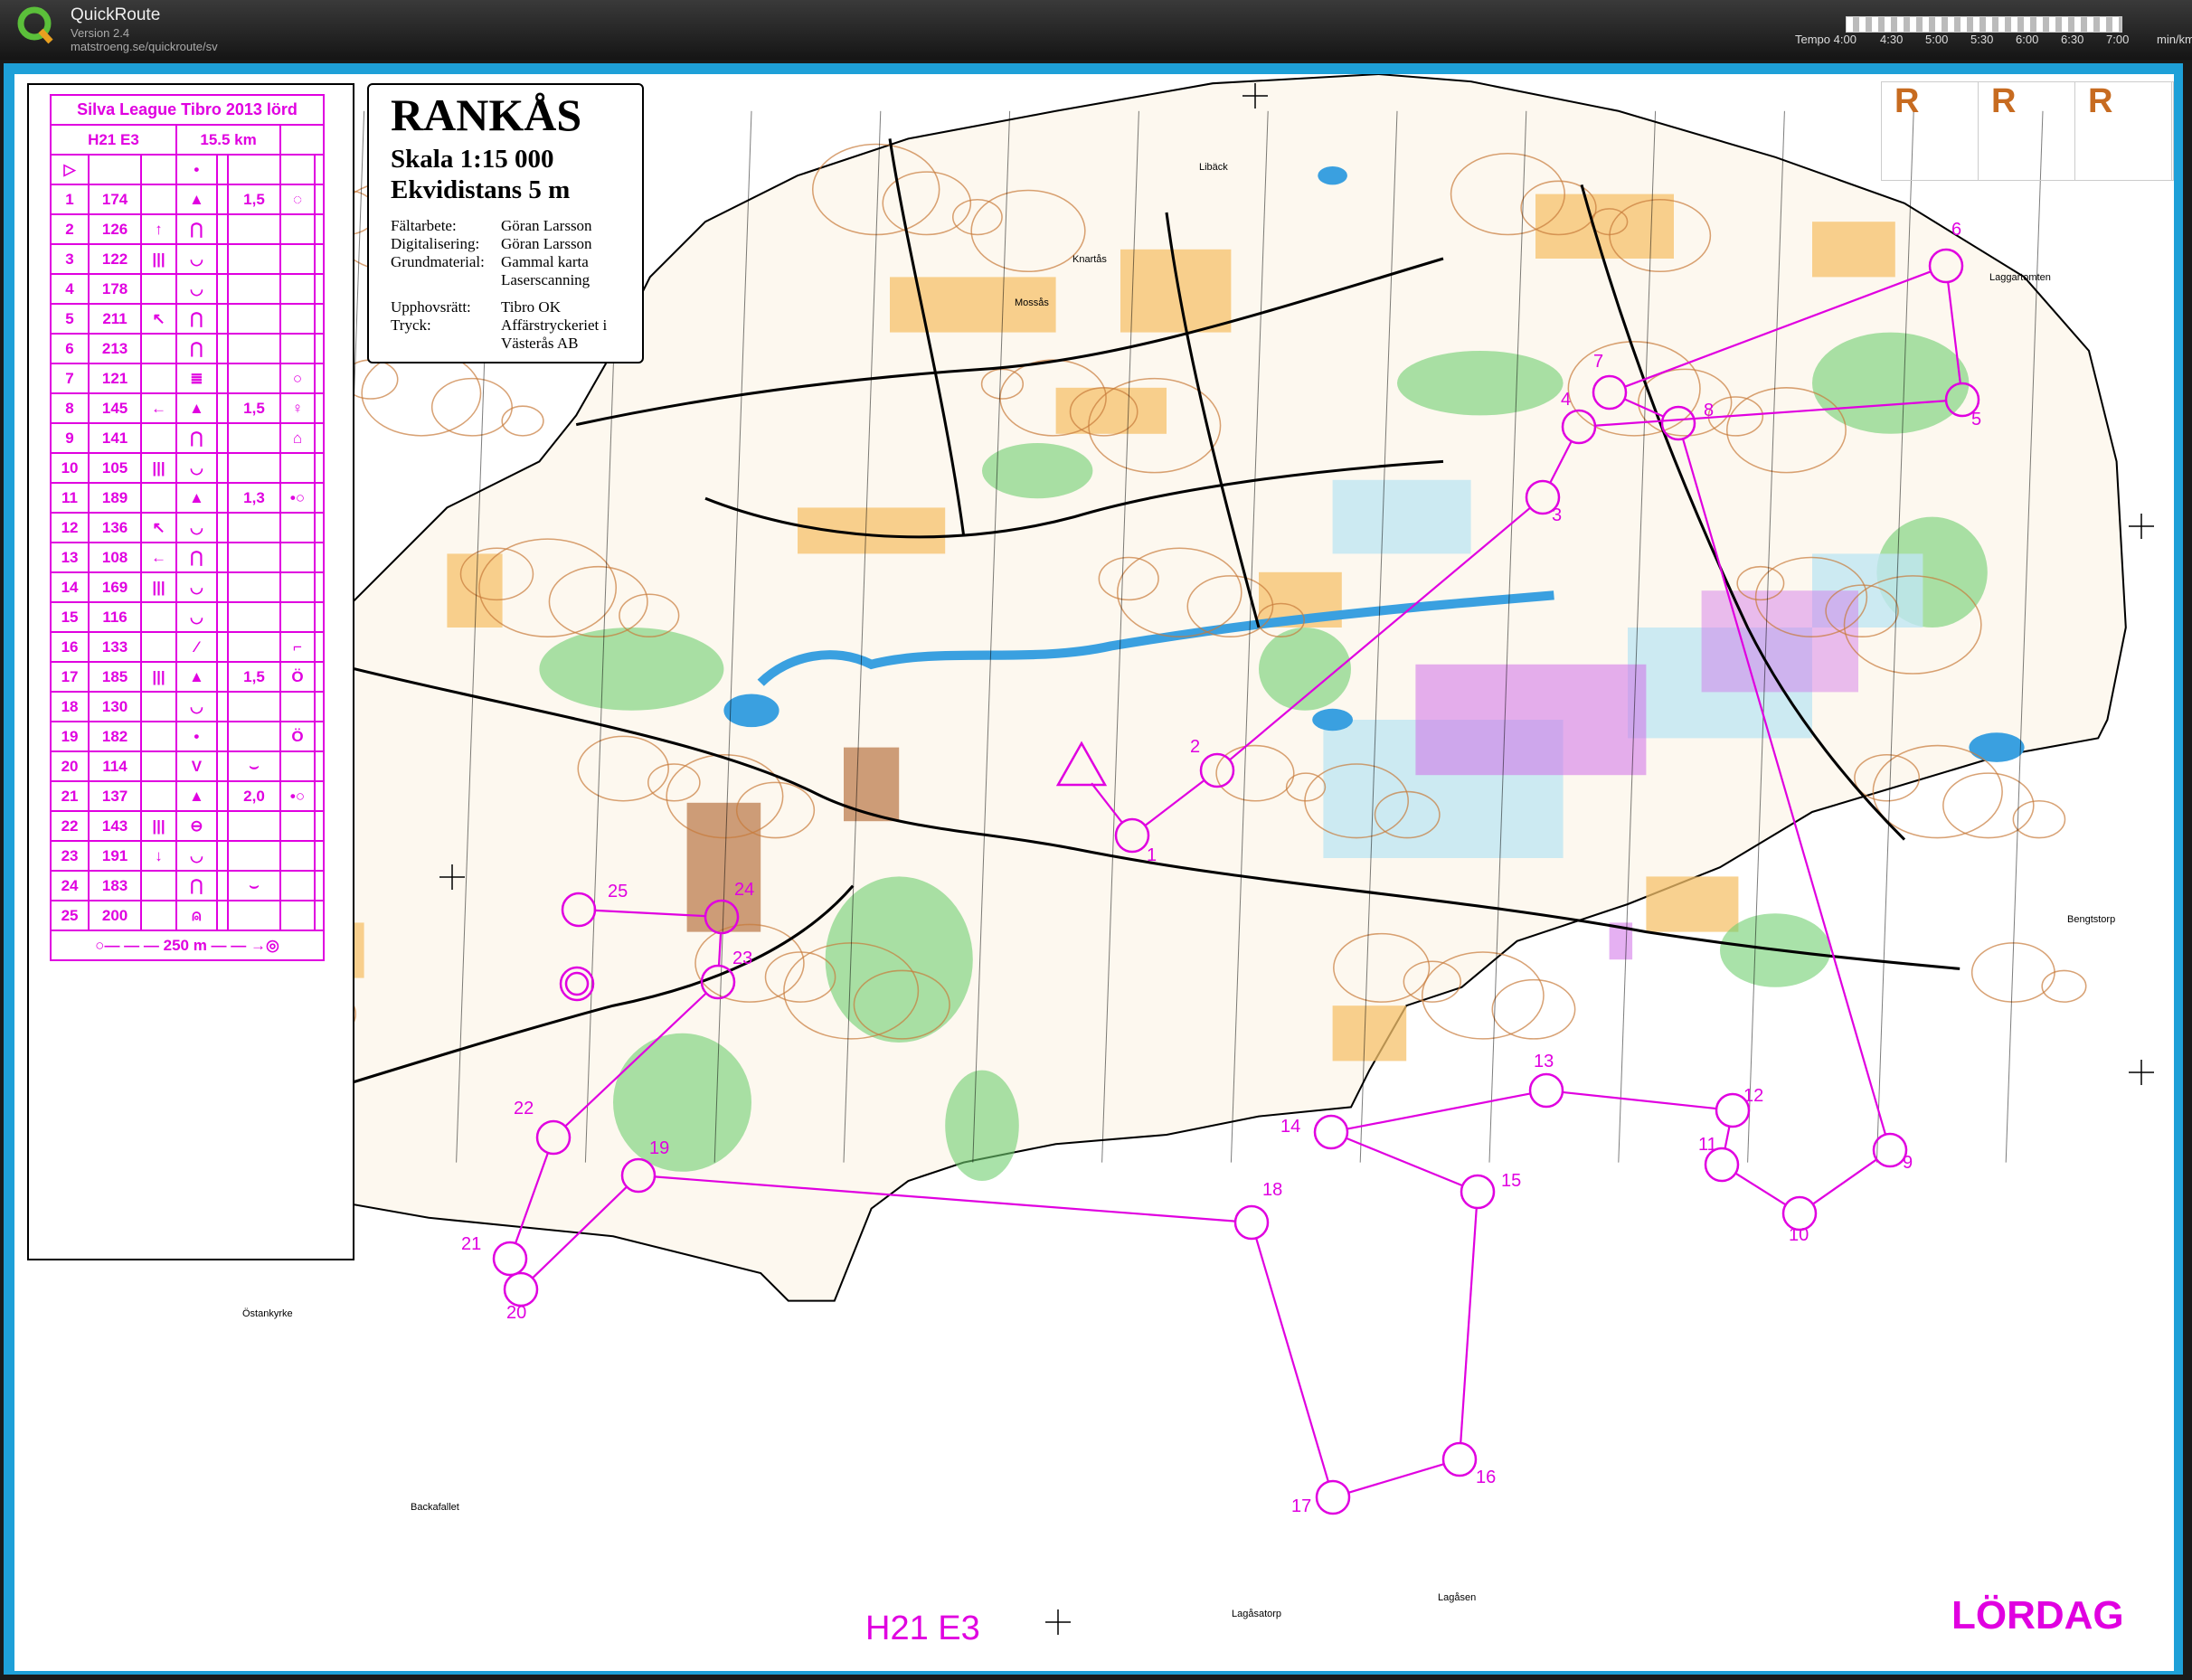  What do you see at coordinates (1256, 1614) in the screenshot?
I see `place-name: Lagåsatorp` at bounding box center [1256, 1614].